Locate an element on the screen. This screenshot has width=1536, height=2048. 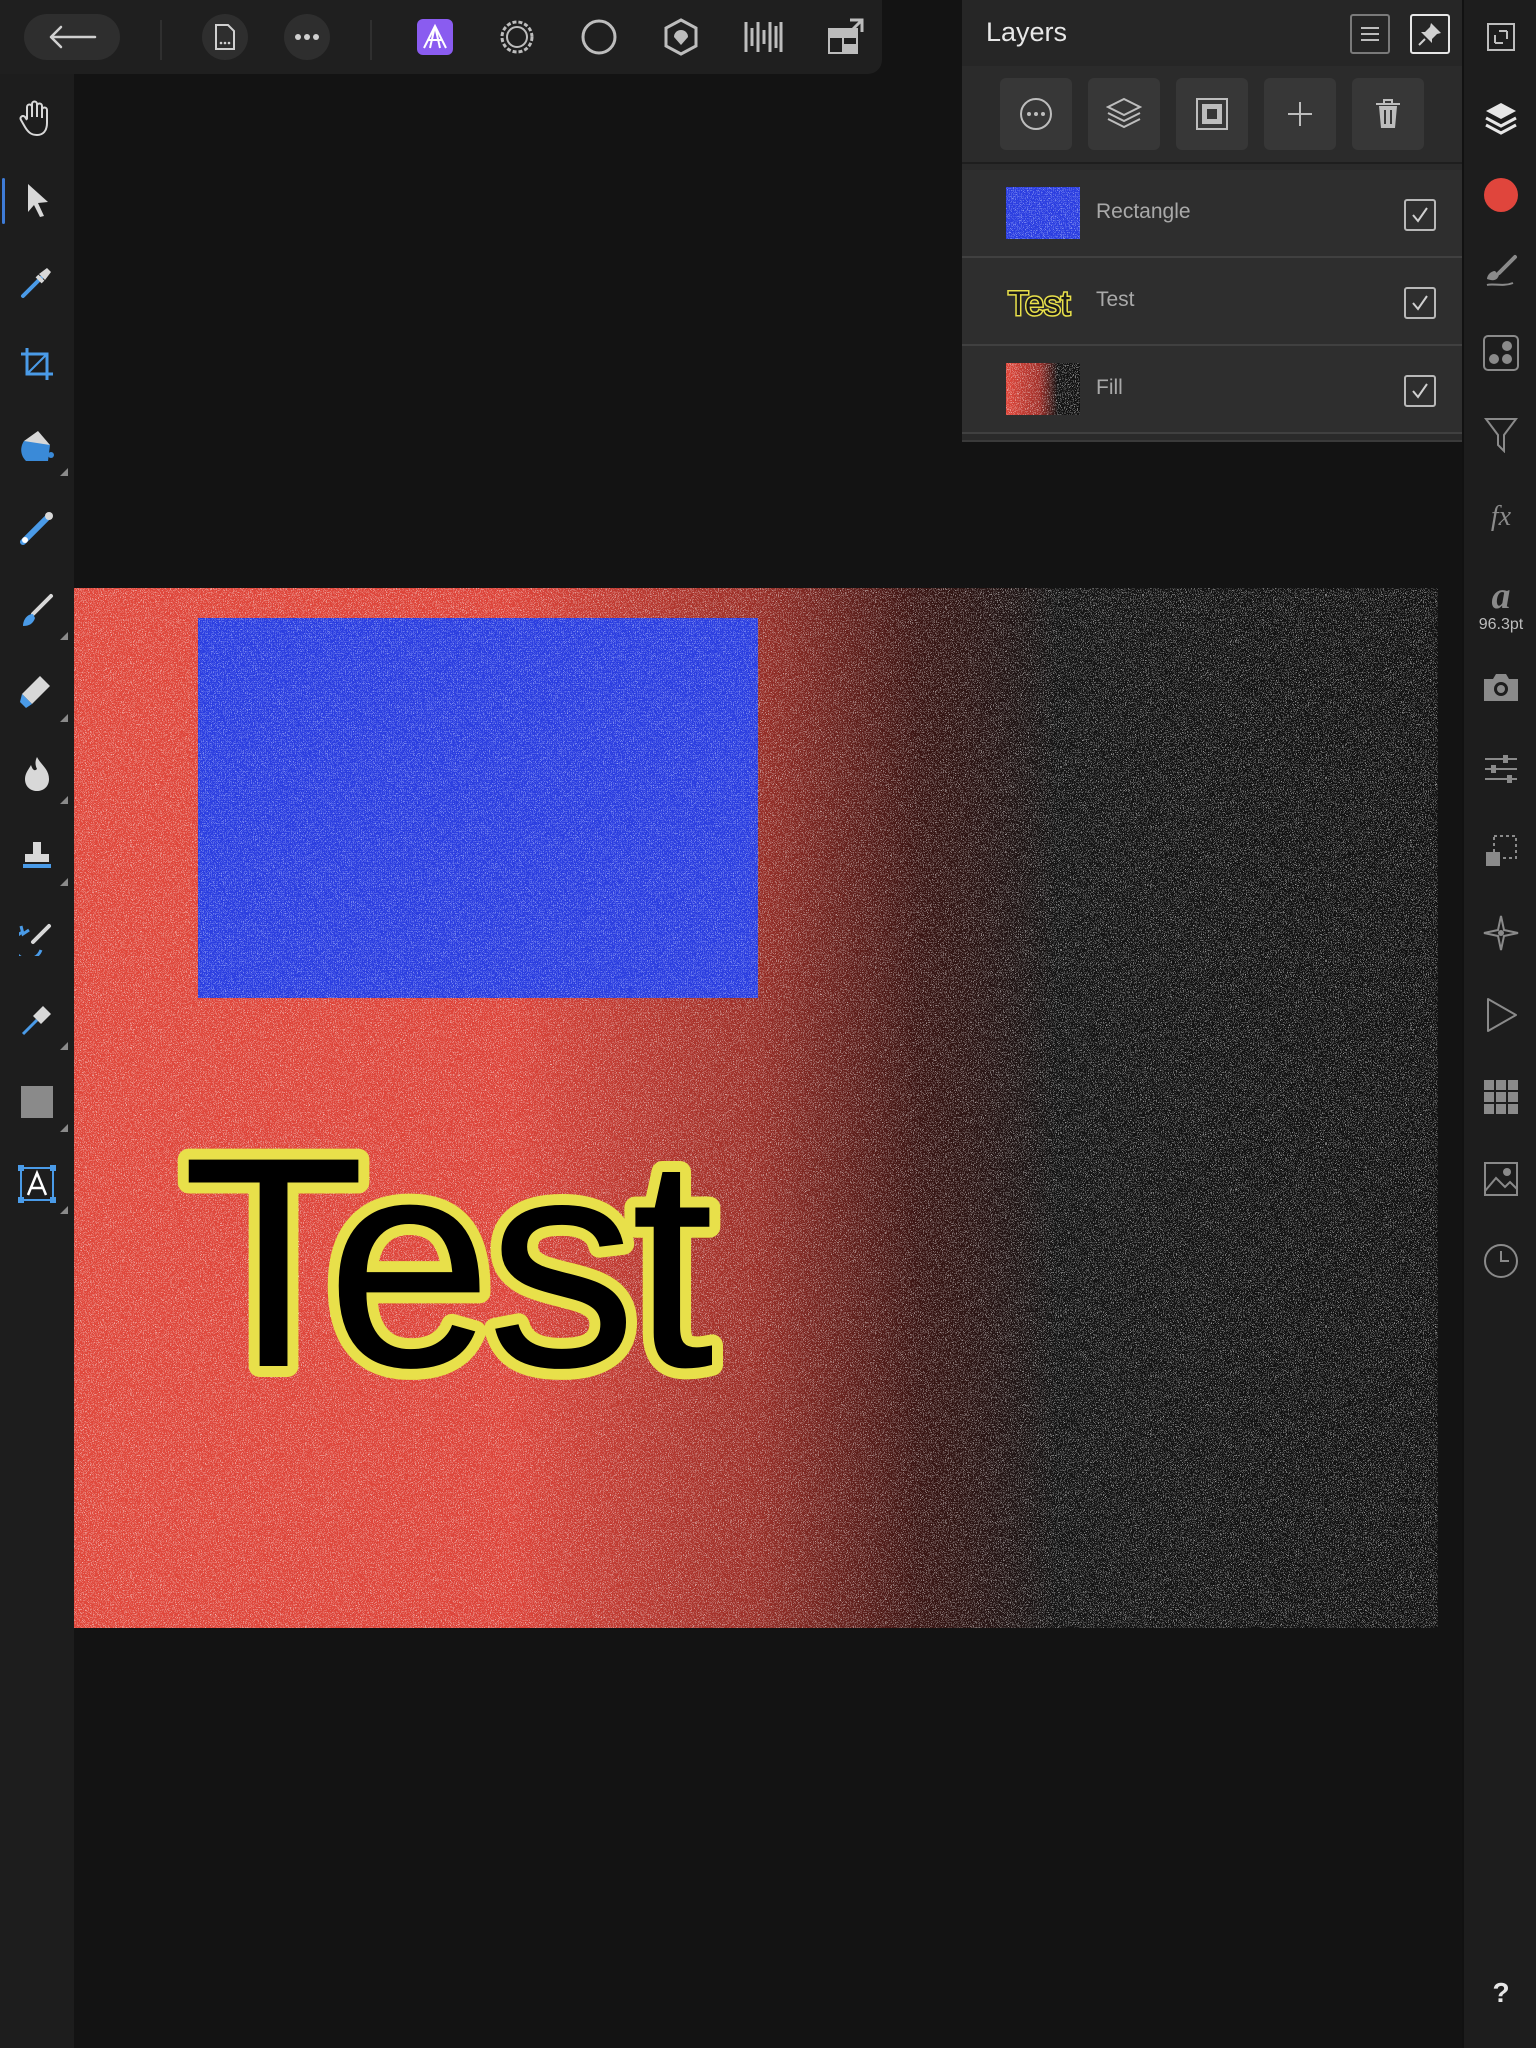
color-picker-tool is located at coordinates (37, 282).